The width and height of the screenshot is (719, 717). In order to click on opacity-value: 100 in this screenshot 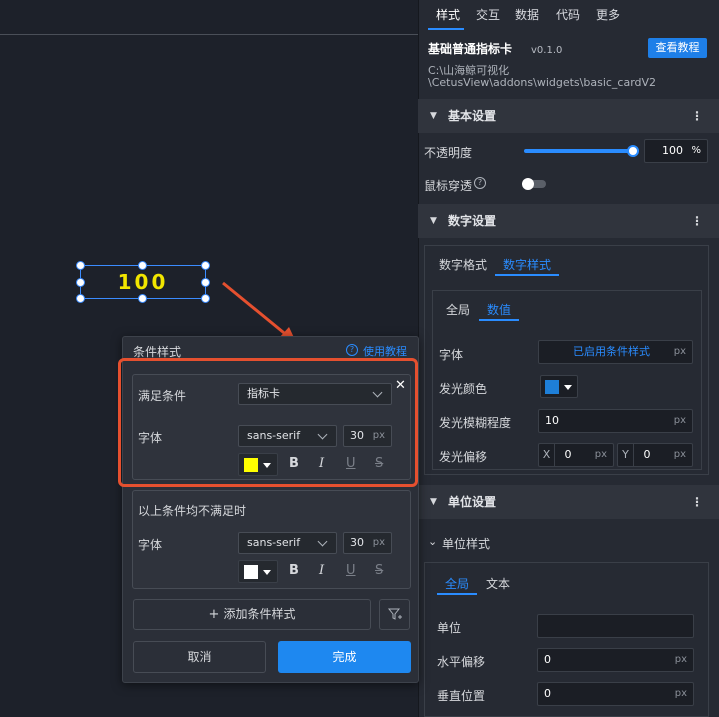, I will do `click(672, 150)`.